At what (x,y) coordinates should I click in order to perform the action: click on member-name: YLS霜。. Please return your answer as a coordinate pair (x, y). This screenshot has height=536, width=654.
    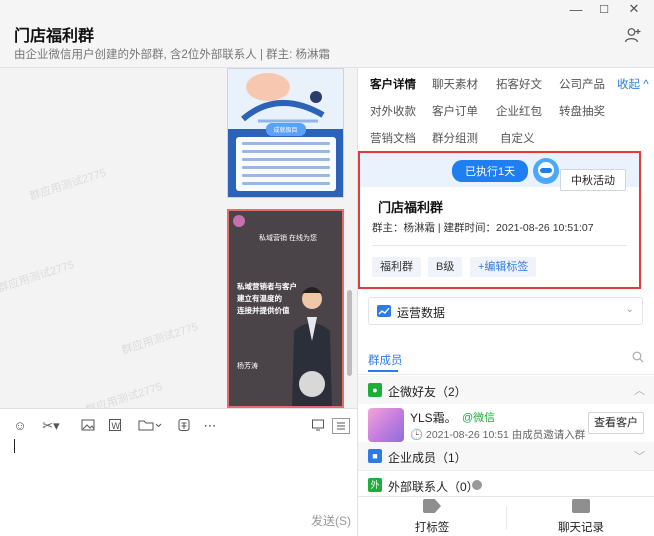
    Looking at the image, I should click on (433, 418).